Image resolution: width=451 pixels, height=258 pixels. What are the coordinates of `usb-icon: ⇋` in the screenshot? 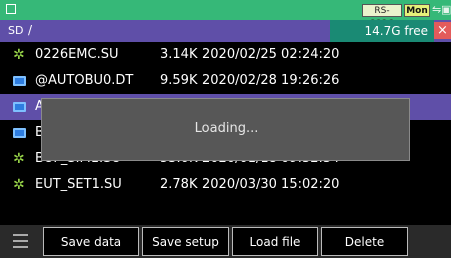 It's located at (437, 9).